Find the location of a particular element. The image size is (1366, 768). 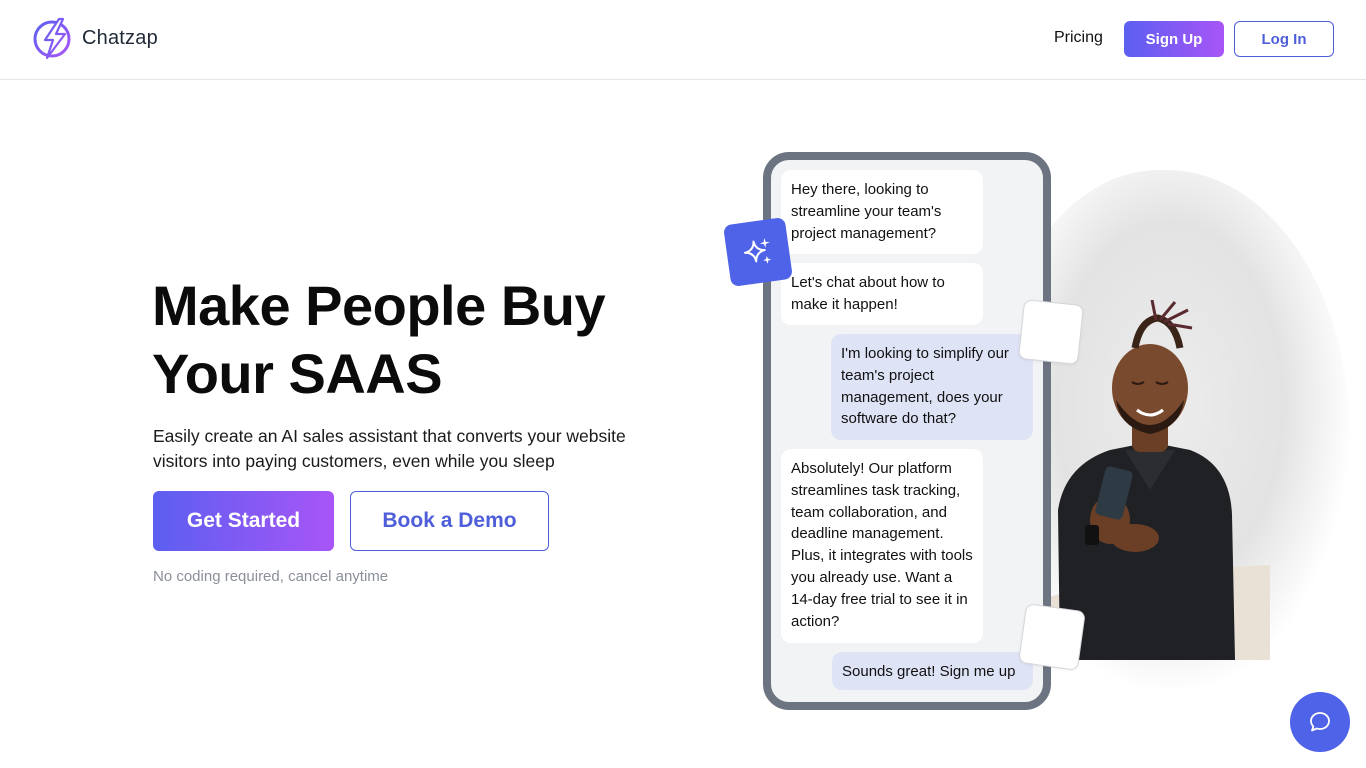

chat-message-bot: Let's chat about how to make it happen! is located at coordinates (882, 294).